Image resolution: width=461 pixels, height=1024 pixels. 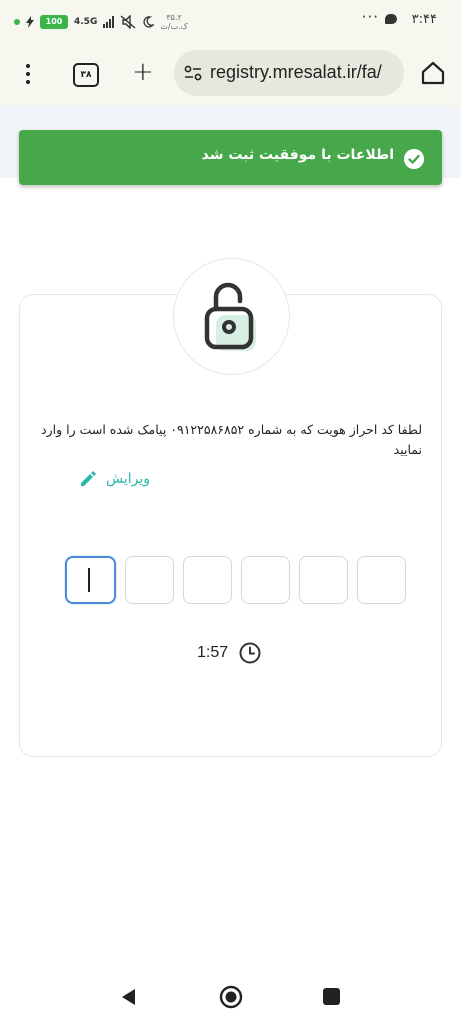 I want to click on menu-icon, so click(x=28, y=75).